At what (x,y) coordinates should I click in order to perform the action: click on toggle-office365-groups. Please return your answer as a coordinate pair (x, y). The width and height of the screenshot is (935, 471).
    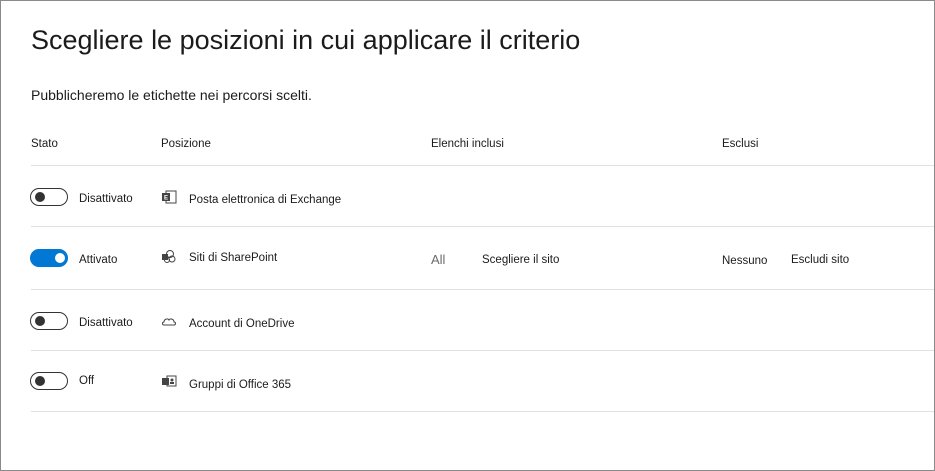
    Looking at the image, I should click on (49, 381).